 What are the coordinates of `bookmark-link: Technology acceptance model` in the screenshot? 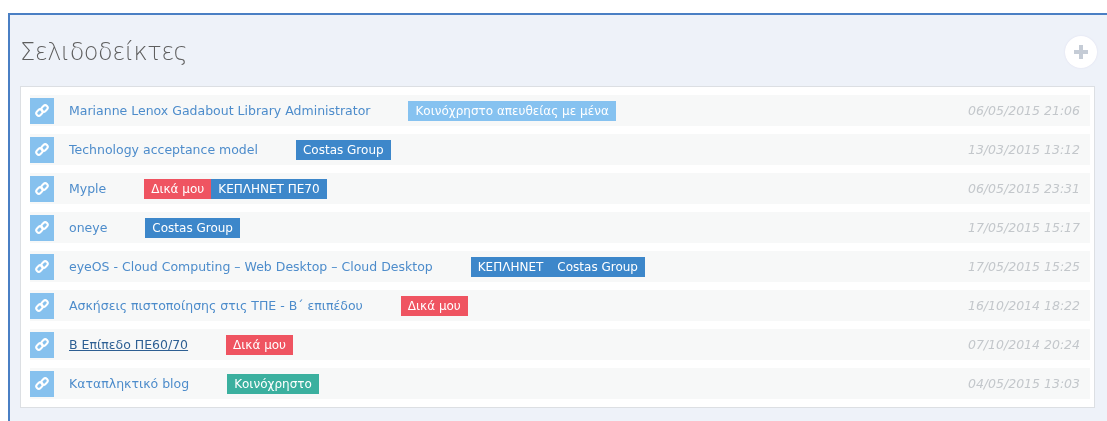 It's located at (163, 149).